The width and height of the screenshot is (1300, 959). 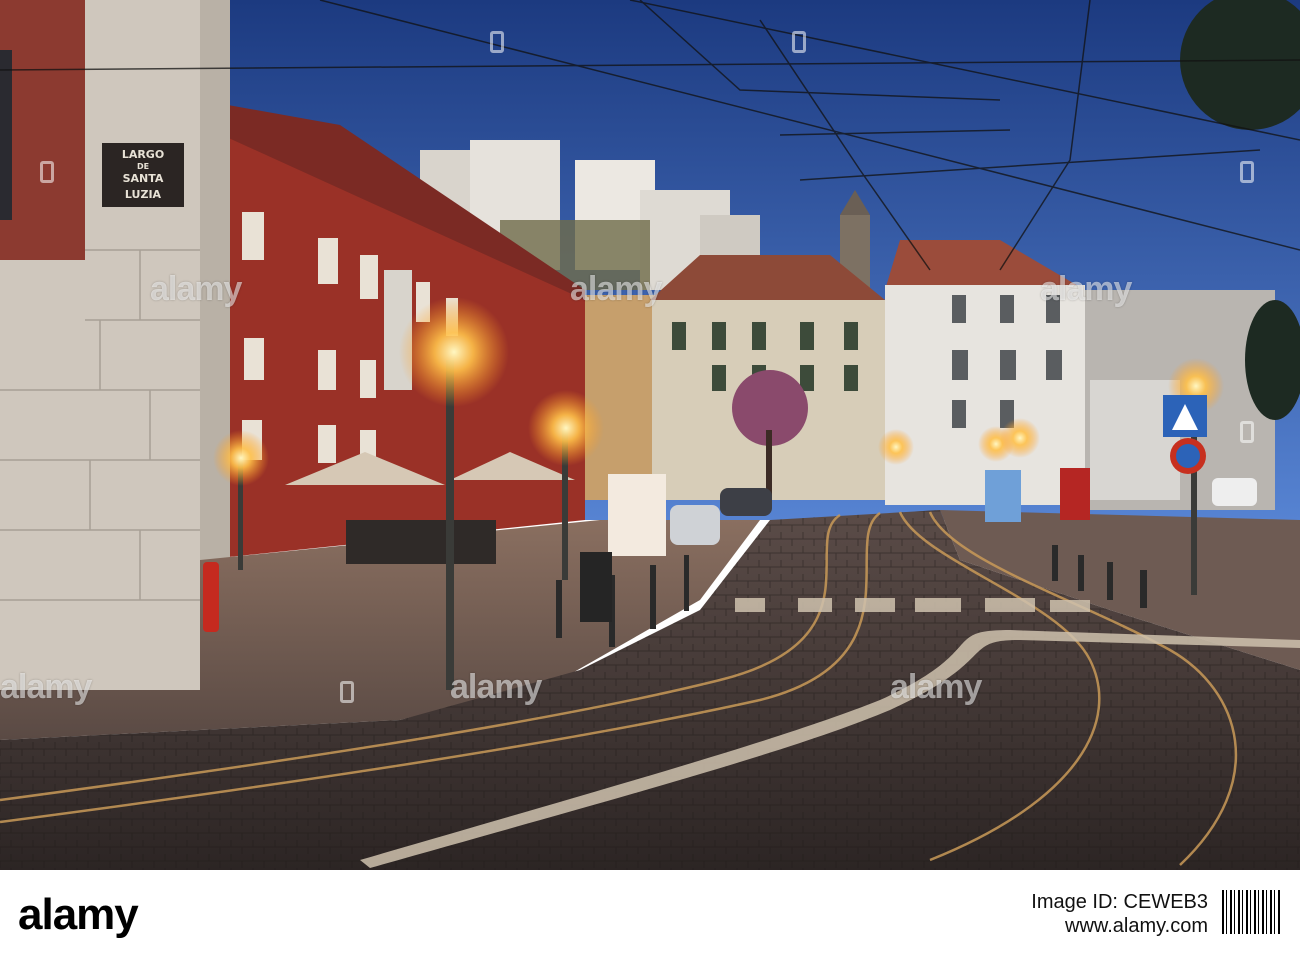 I want to click on street-name-sign: LARGO DE SANTA LUZIA, so click(x=143, y=176).